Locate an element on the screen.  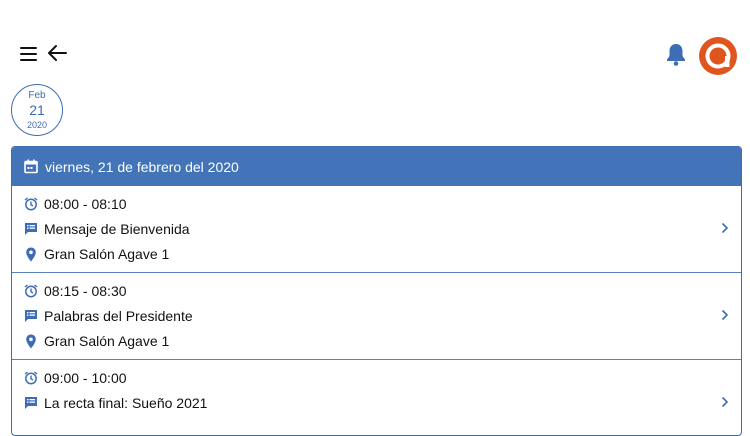
user-avatar is located at coordinates (718, 56).